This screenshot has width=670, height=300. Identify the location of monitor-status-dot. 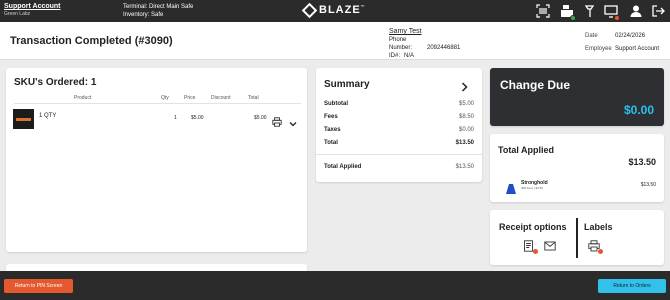
(617, 18).